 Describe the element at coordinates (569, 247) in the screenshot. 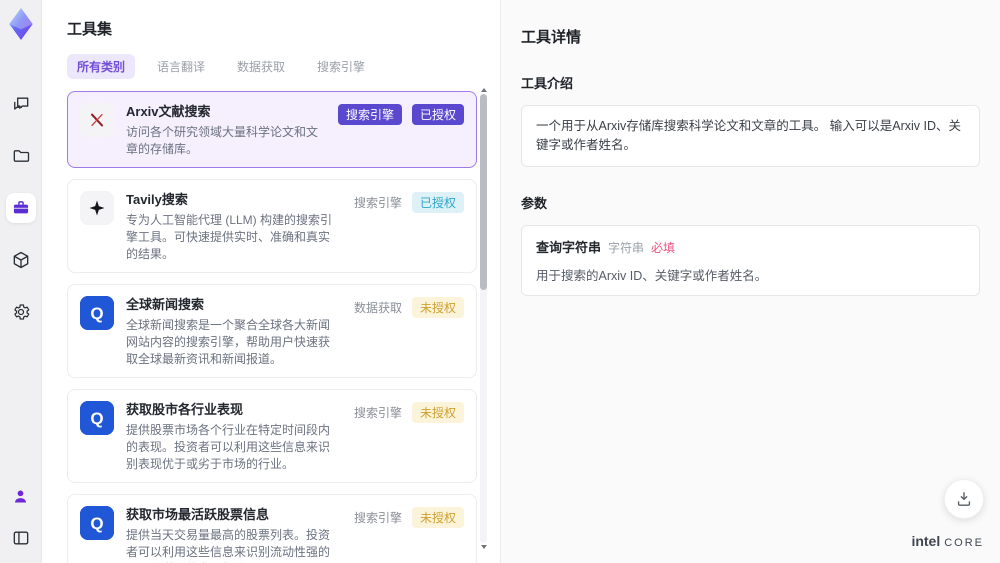

I see `param-name: 查询字符串` at that location.